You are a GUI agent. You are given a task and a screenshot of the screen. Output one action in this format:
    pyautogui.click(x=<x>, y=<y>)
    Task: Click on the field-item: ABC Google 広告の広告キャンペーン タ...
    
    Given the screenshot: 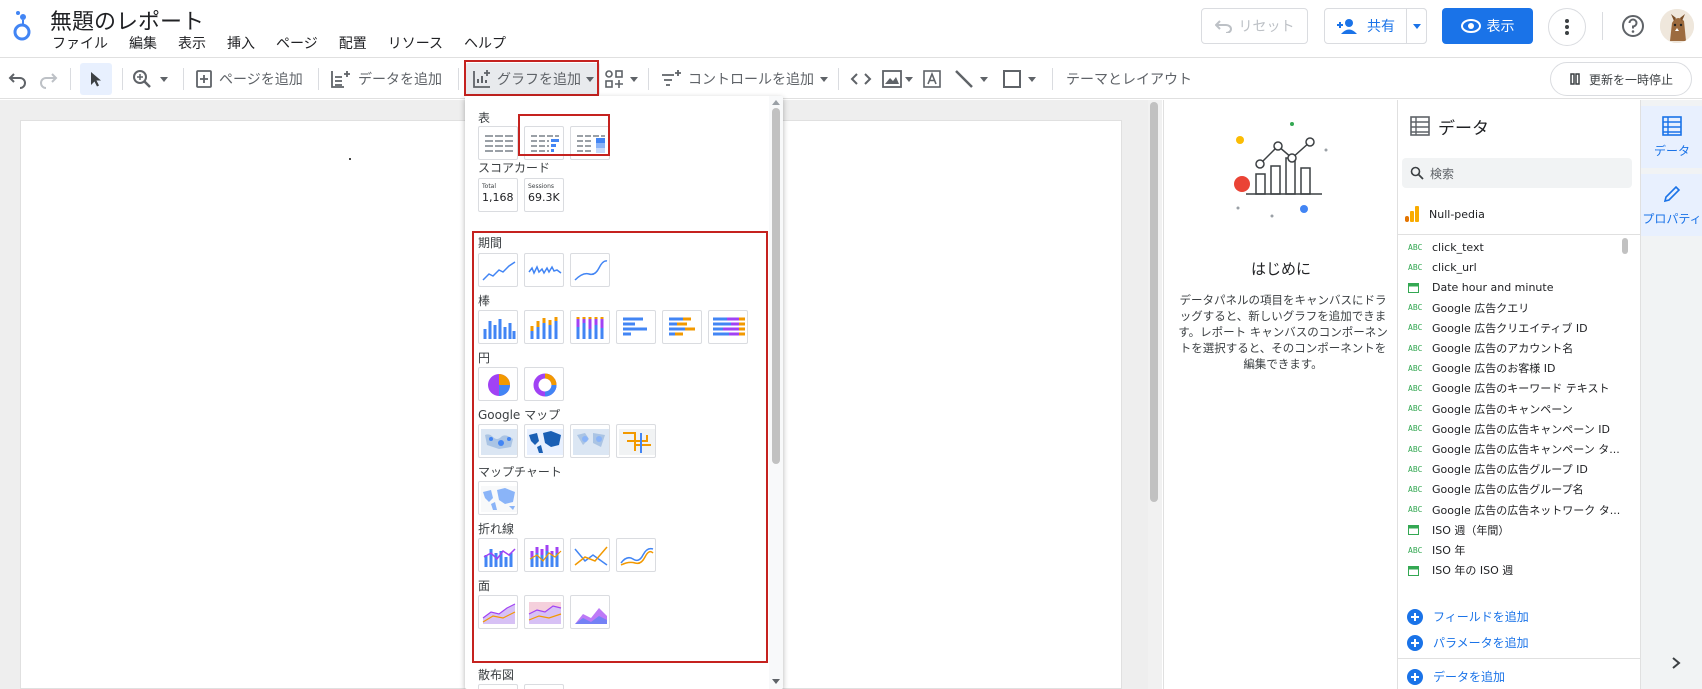 What is the action you would take?
    pyautogui.click(x=1513, y=449)
    